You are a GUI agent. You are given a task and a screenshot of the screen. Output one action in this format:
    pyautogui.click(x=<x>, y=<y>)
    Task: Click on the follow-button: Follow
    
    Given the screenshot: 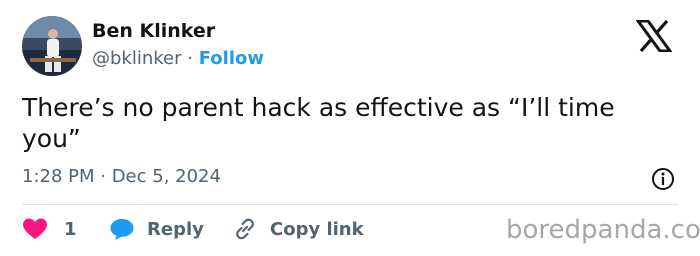 What is the action you would take?
    pyautogui.click(x=231, y=58)
    